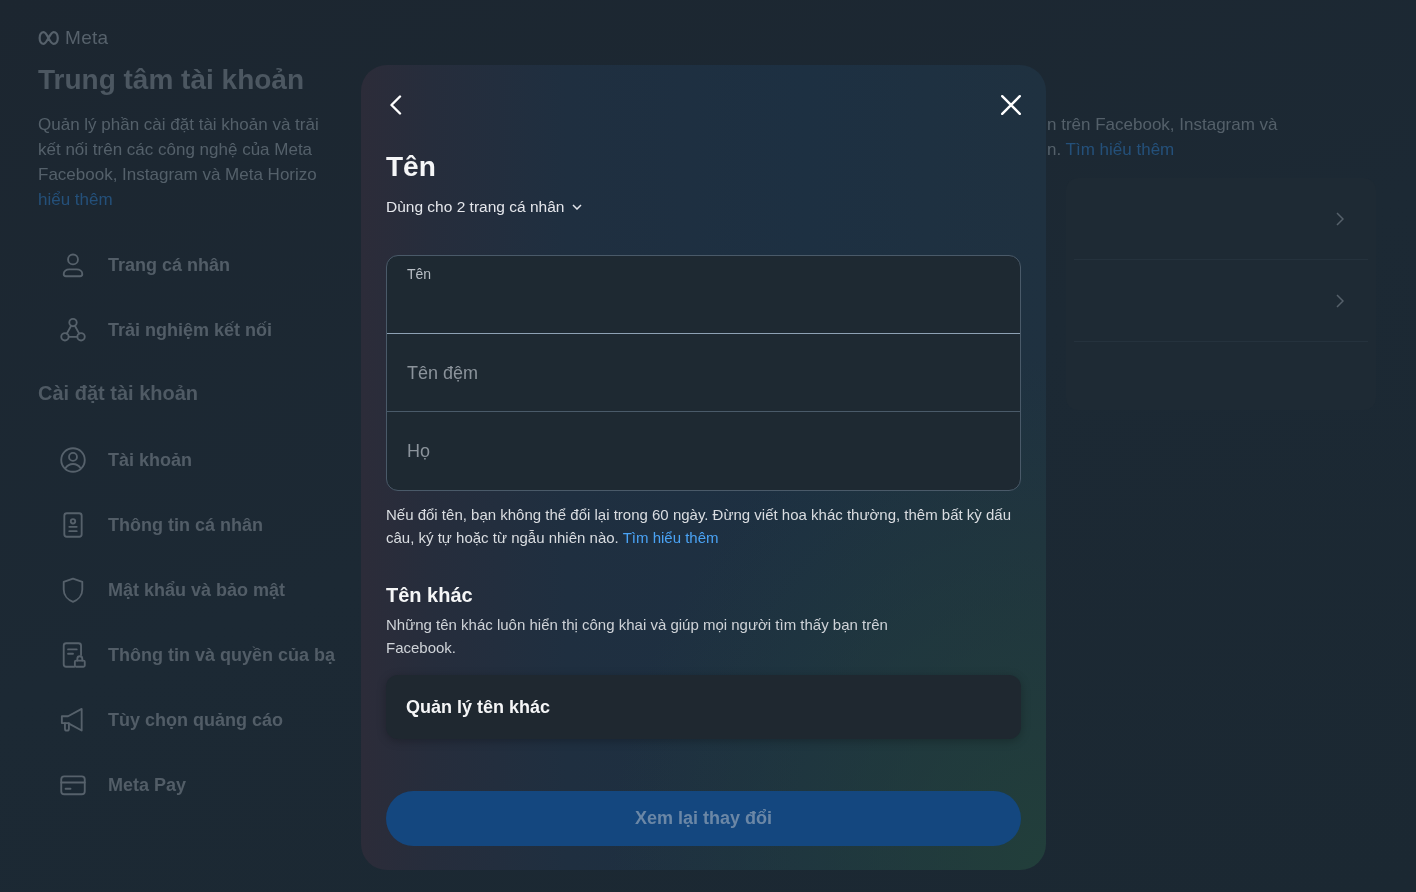 The image size is (1416, 892). I want to click on logo-text: Meta, so click(87, 38).